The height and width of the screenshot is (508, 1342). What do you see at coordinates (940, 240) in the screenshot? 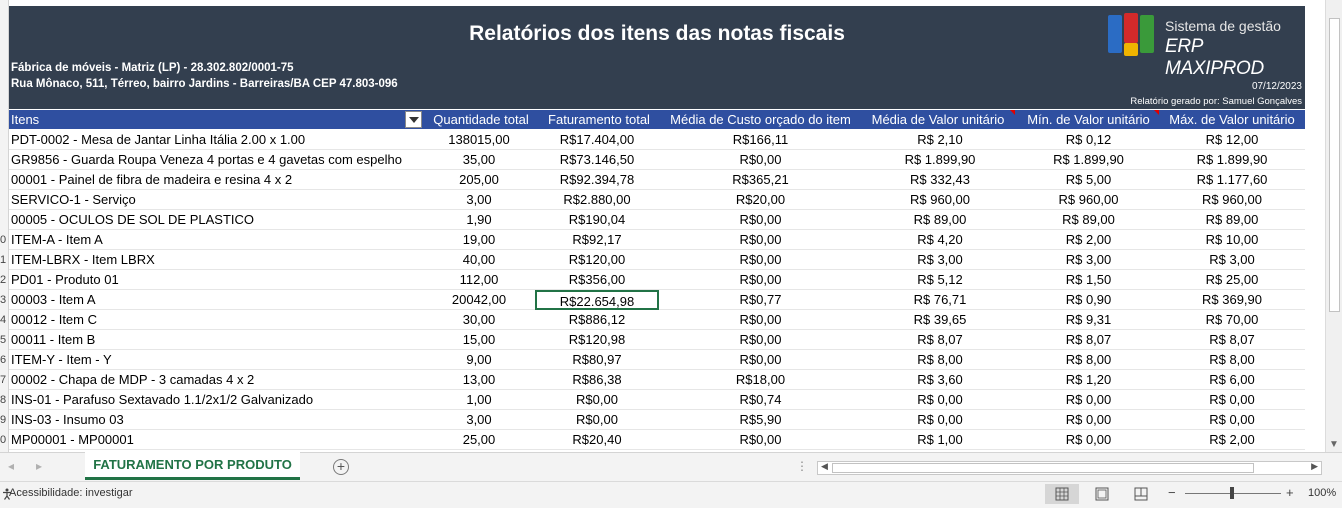
I see `cell-avg-unit: R$ 4,20` at bounding box center [940, 240].